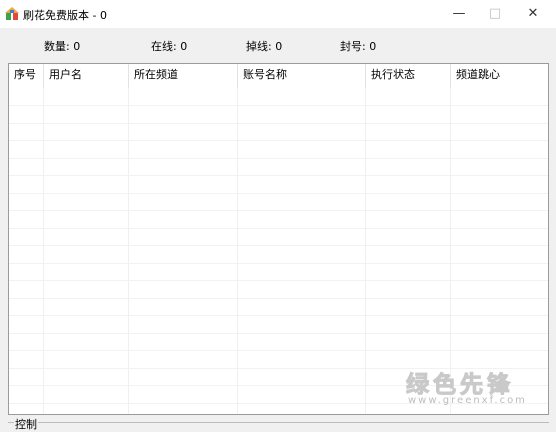 This screenshot has height=432, width=556. What do you see at coordinates (65, 15) in the screenshot?
I see `window-title: 刷花免费版本 - 0` at bounding box center [65, 15].